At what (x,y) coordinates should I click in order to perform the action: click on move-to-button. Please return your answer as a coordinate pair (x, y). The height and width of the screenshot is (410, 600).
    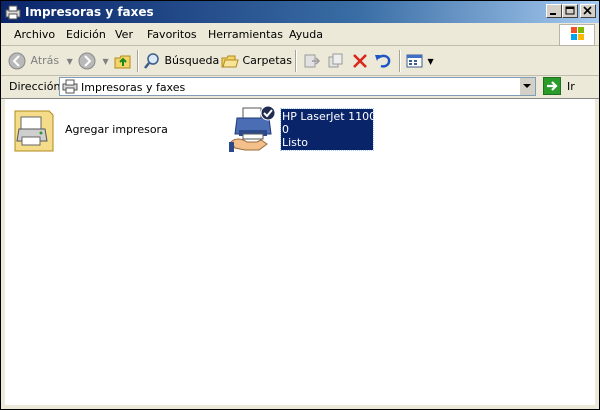
    Looking at the image, I should click on (312, 61).